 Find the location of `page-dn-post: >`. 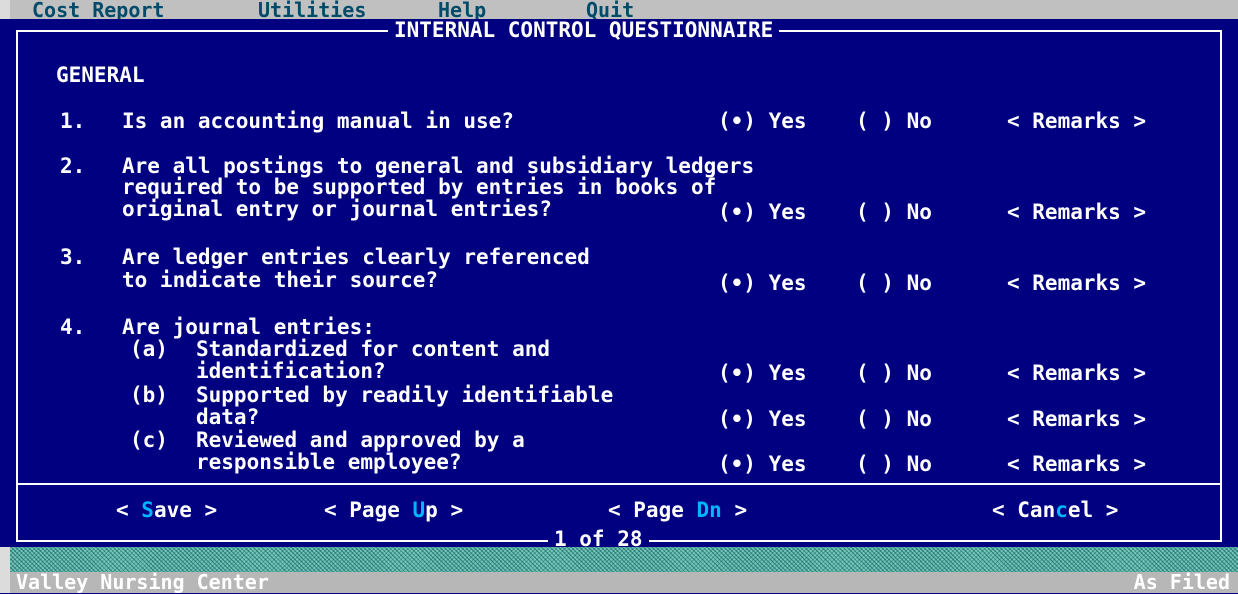

page-dn-post: > is located at coordinates (734, 510).